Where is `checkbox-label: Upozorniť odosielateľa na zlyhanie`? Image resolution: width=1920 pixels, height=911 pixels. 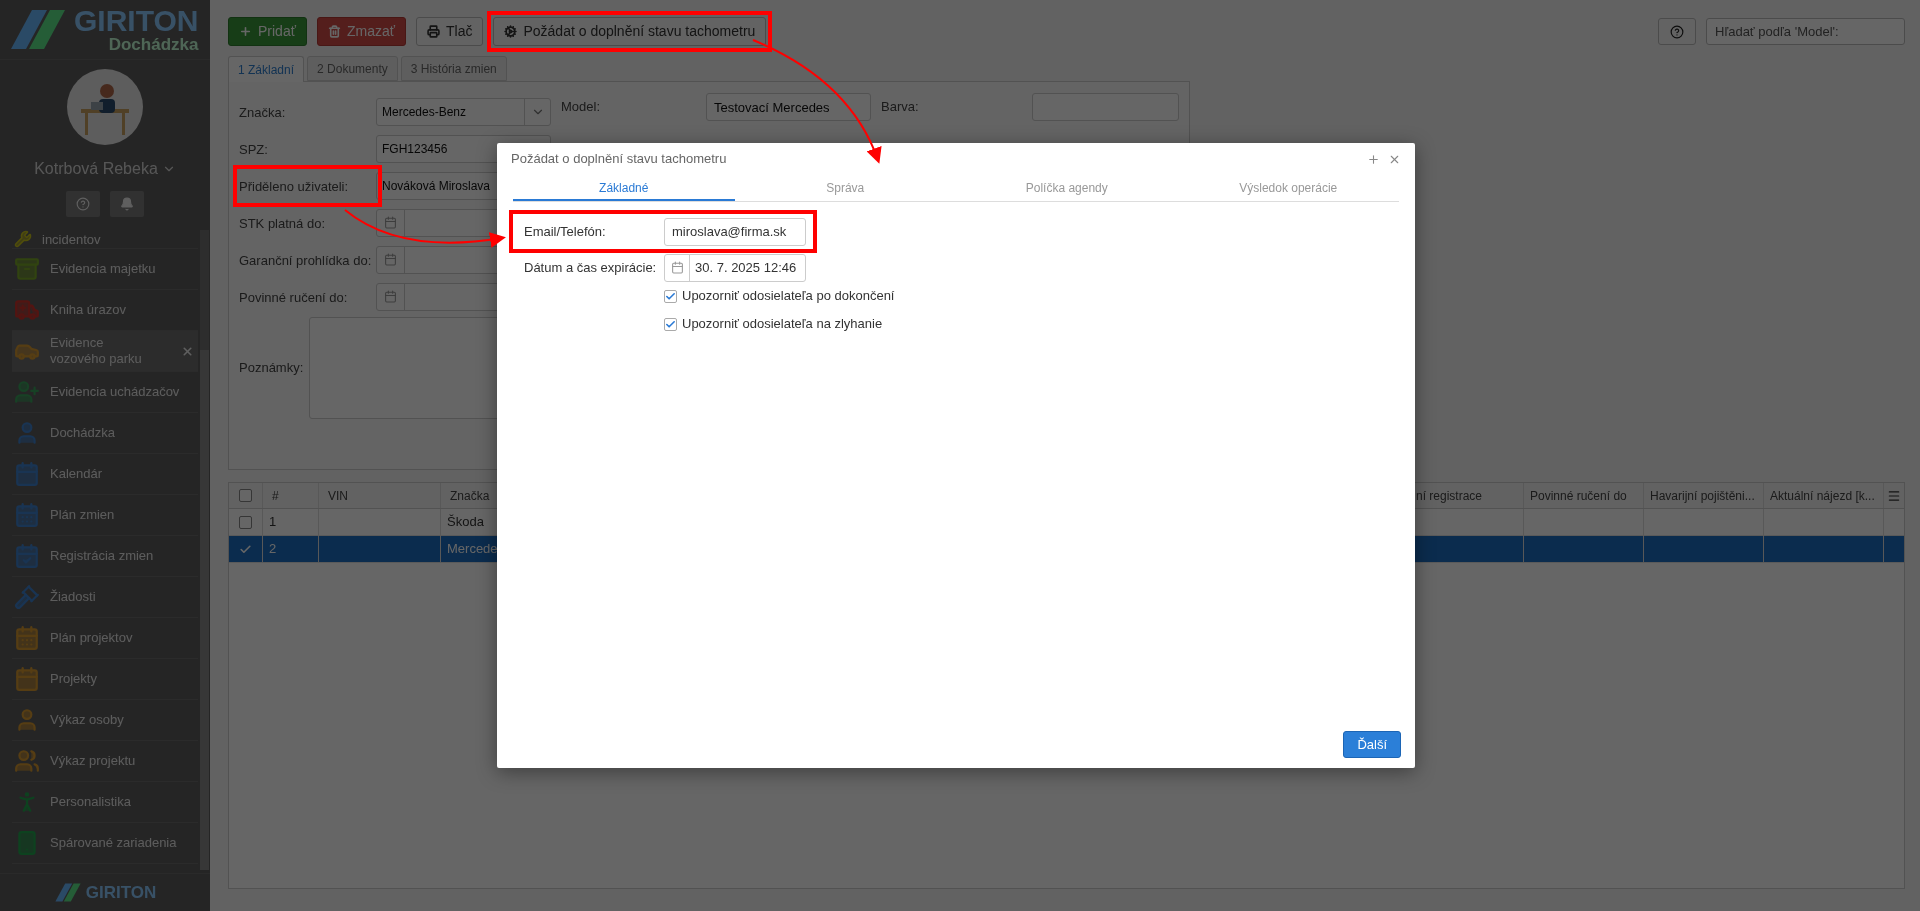
checkbox-label: Upozorniť odosielateľa na zlyhanie is located at coordinates (782, 324).